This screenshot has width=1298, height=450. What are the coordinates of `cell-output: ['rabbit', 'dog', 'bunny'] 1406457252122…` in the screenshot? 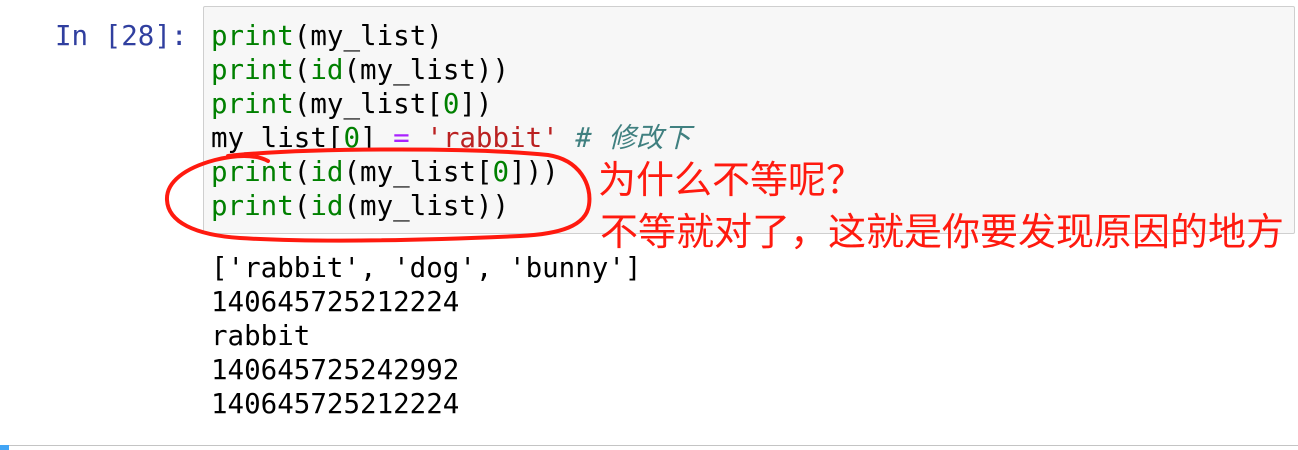 It's located at (426, 336).